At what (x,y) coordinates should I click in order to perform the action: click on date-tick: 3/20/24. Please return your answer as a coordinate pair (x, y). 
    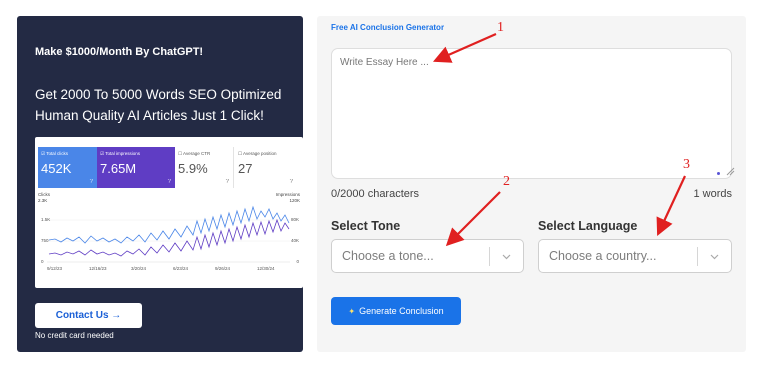
    Looking at the image, I should click on (139, 268).